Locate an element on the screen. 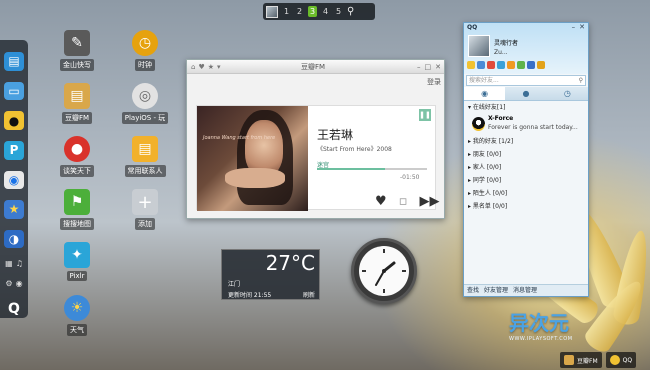  friend-search-input: 搜索好友... ⚲ is located at coordinates (526, 80).